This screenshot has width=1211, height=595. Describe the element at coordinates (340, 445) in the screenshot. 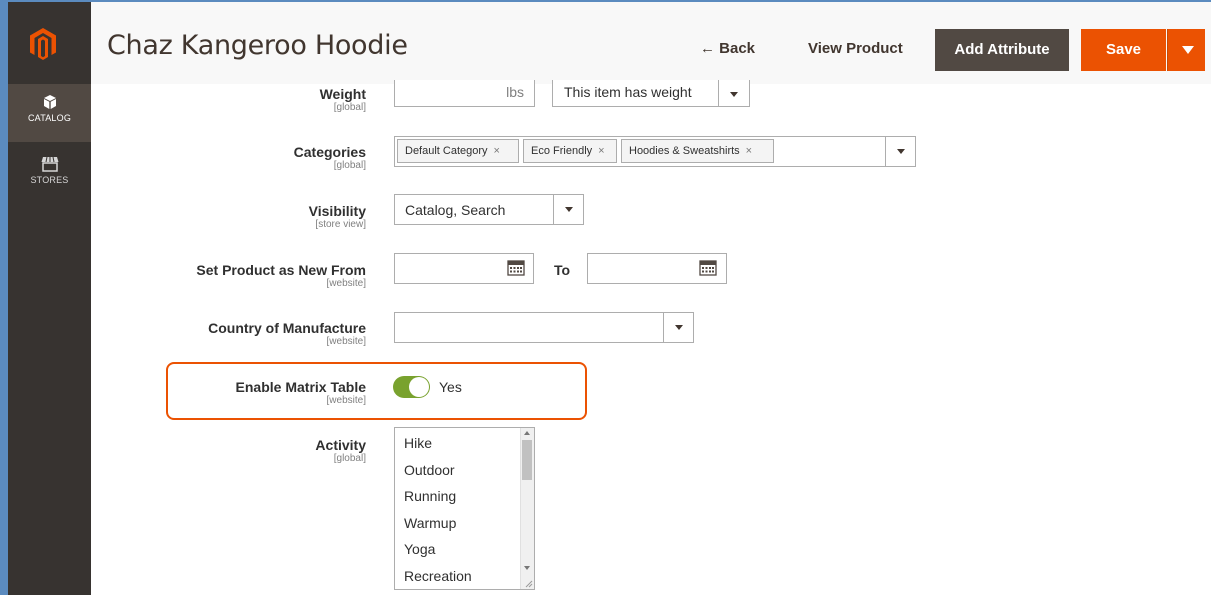

I see `activity-label: Activity` at that location.